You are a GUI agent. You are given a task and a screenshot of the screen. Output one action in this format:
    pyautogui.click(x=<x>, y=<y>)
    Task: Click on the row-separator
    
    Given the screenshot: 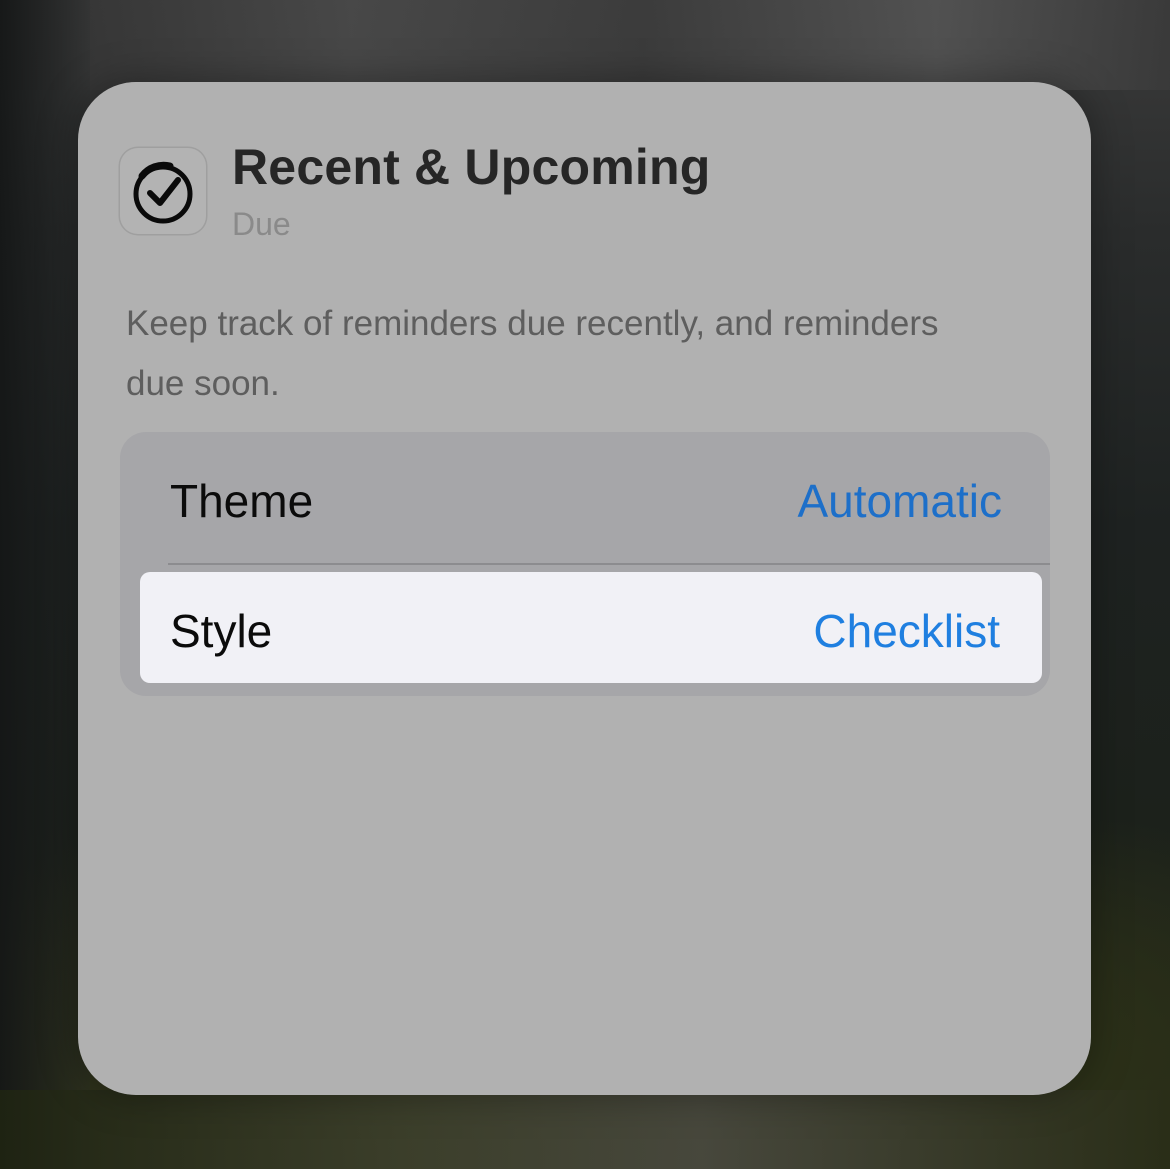 What is the action you would take?
    pyautogui.click(x=609, y=564)
    